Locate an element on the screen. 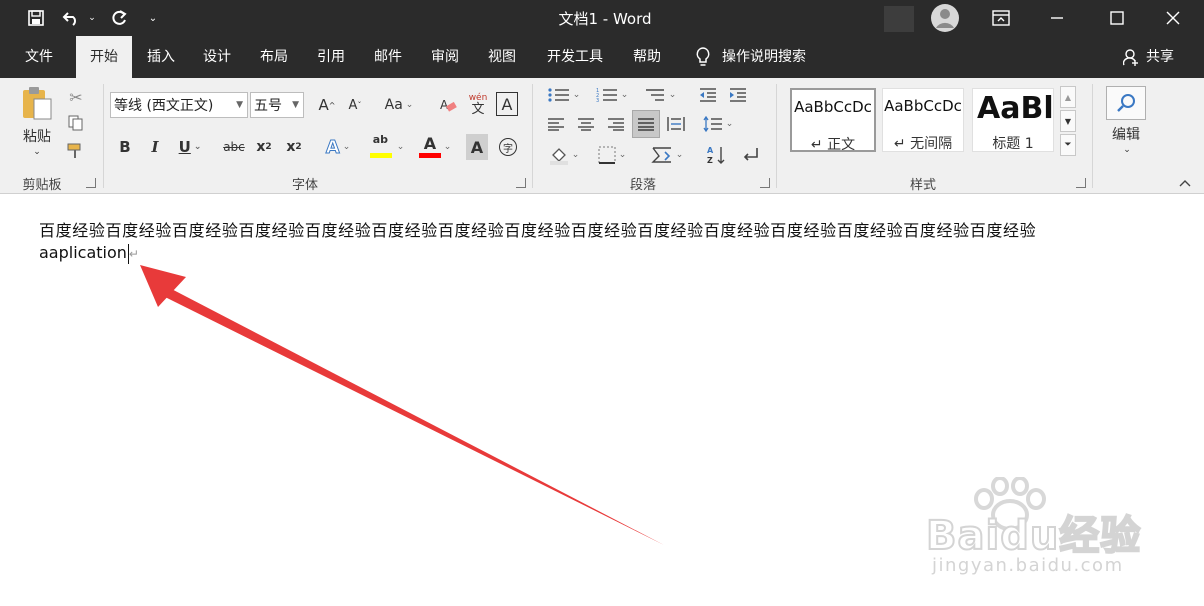 The image size is (1204, 606). share-user-icon is located at coordinates (1131, 57).